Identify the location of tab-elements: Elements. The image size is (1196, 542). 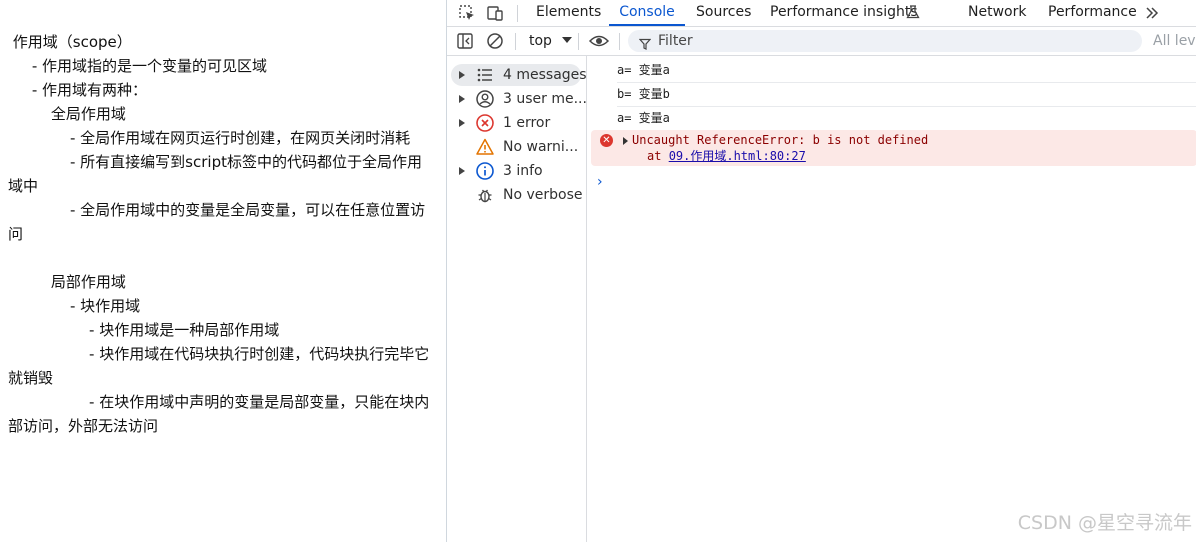
(568, 13).